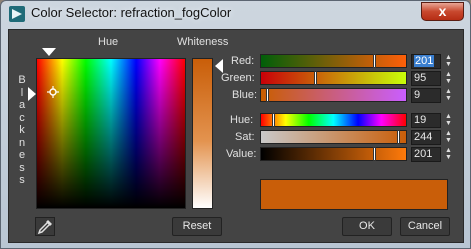 This screenshot has height=249, width=471. I want to click on blackness-label: Blackness, so click(22, 130).